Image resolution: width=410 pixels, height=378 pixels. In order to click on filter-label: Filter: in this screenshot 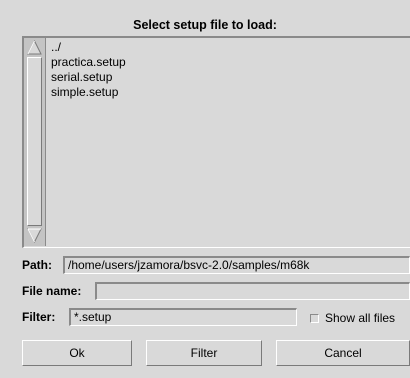, I will do `click(39, 317)`.